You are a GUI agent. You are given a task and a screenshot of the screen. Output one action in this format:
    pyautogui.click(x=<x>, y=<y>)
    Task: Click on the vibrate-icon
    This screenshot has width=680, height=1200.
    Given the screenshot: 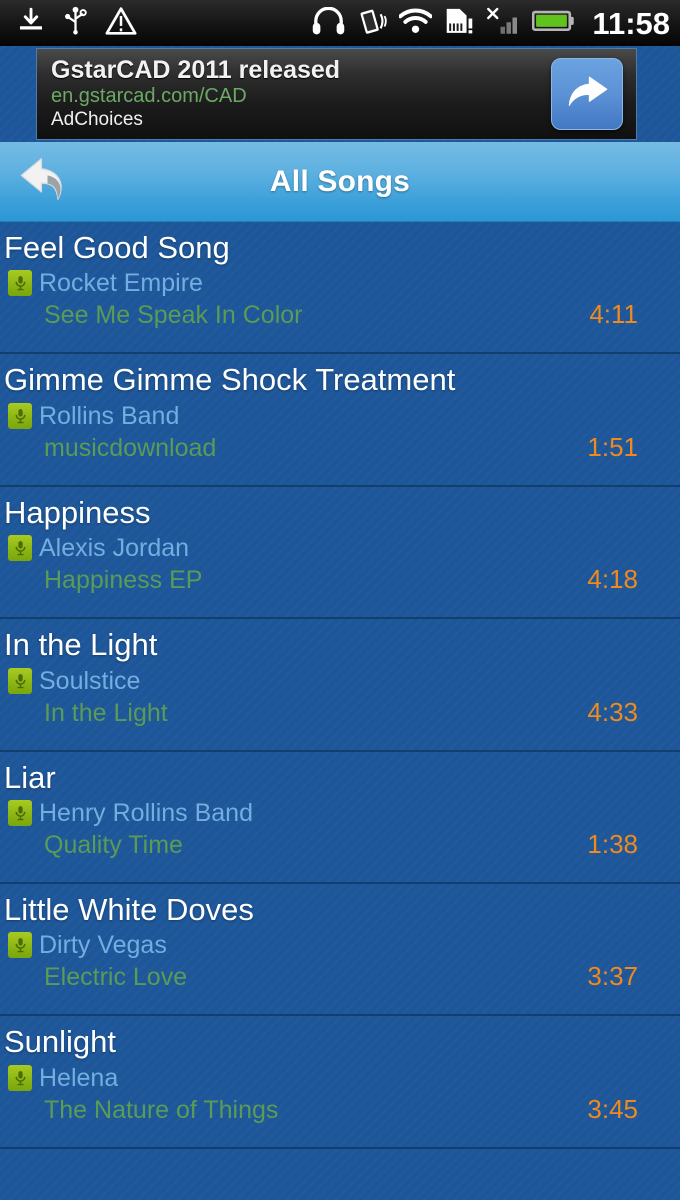 What is the action you would take?
    pyautogui.click(x=372, y=23)
    